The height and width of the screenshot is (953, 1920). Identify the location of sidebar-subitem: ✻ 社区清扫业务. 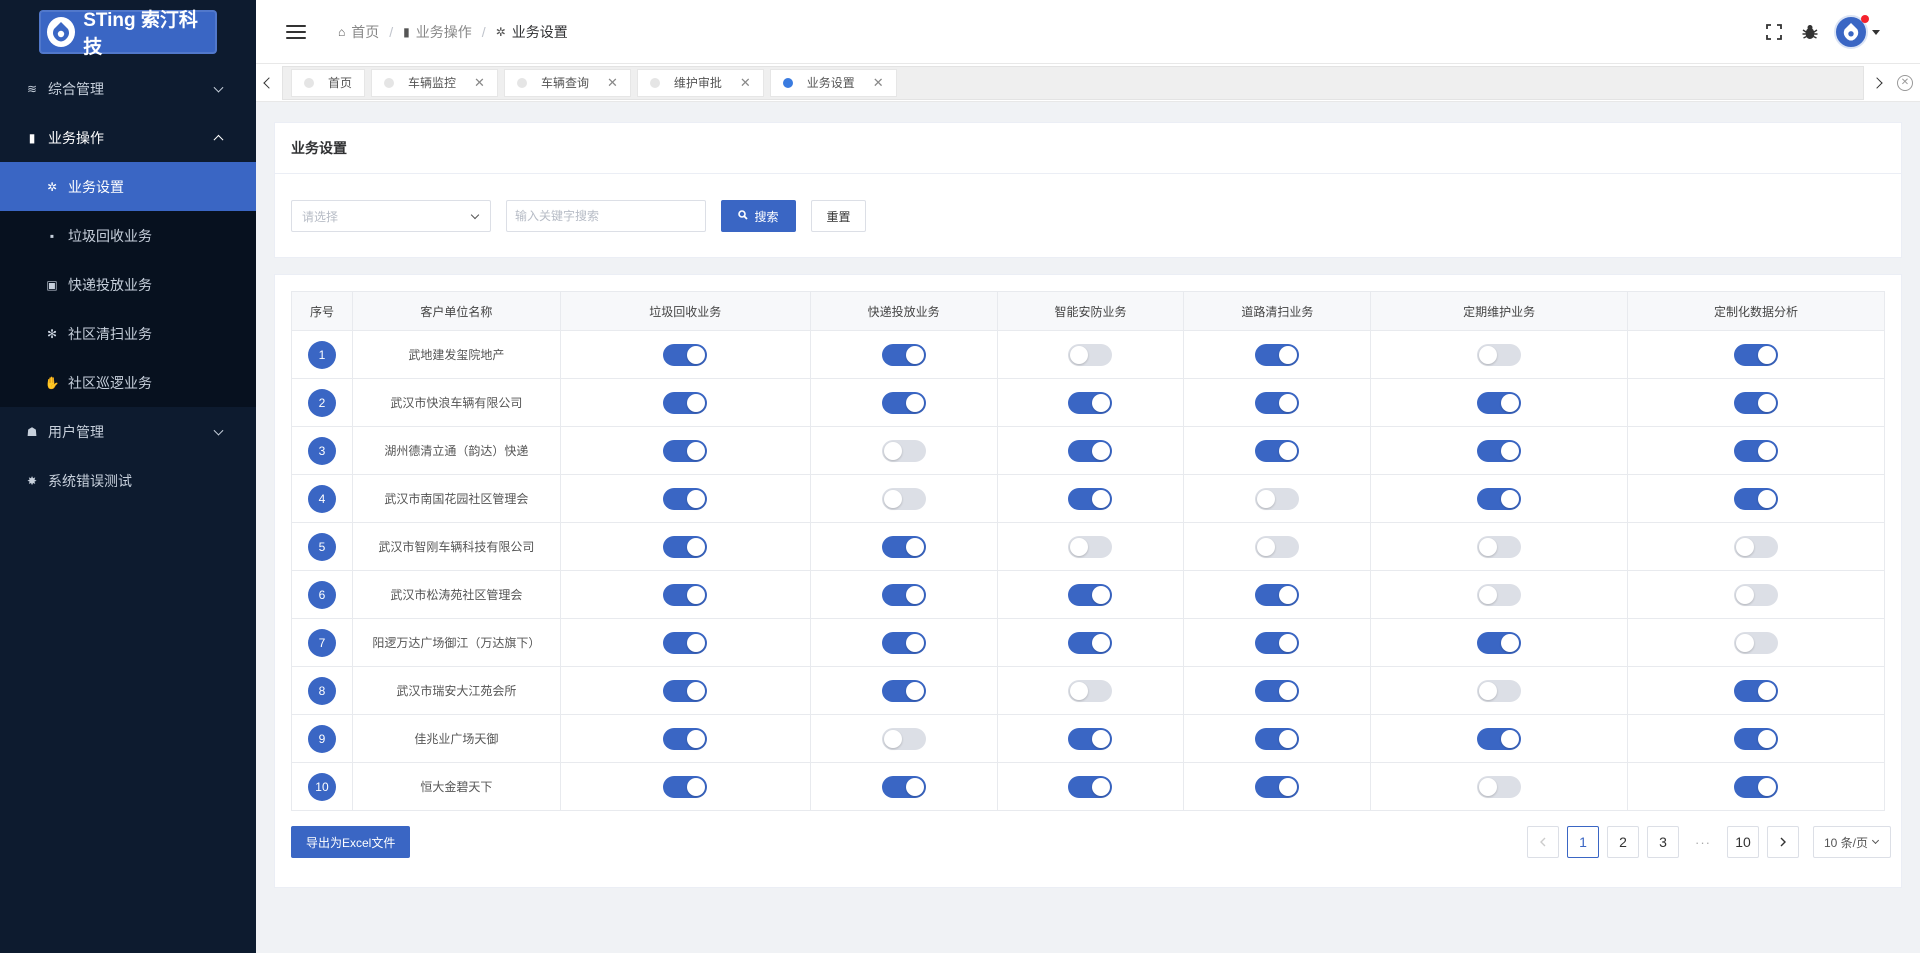
(128, 333).